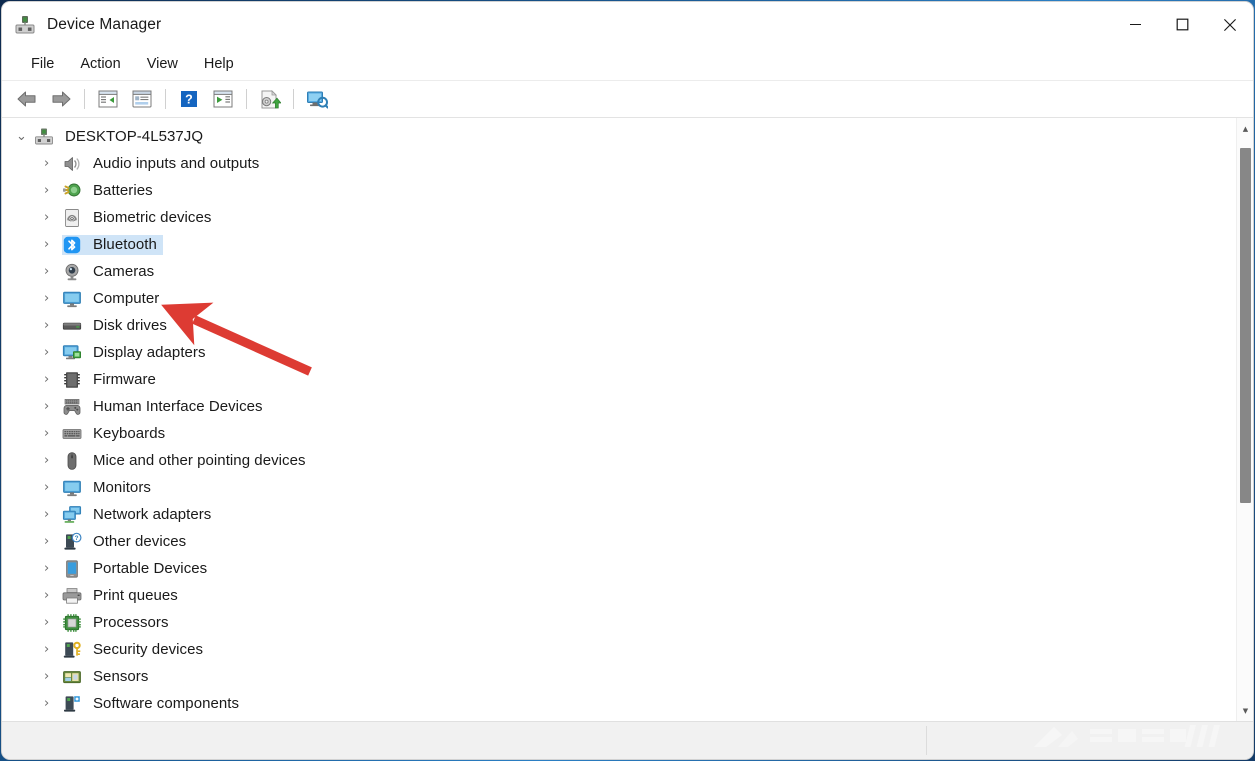  What do you see at coordinates (42, 64) in the screenshot?
I see `menu-item-file: File` at bounding box center [42, 64].